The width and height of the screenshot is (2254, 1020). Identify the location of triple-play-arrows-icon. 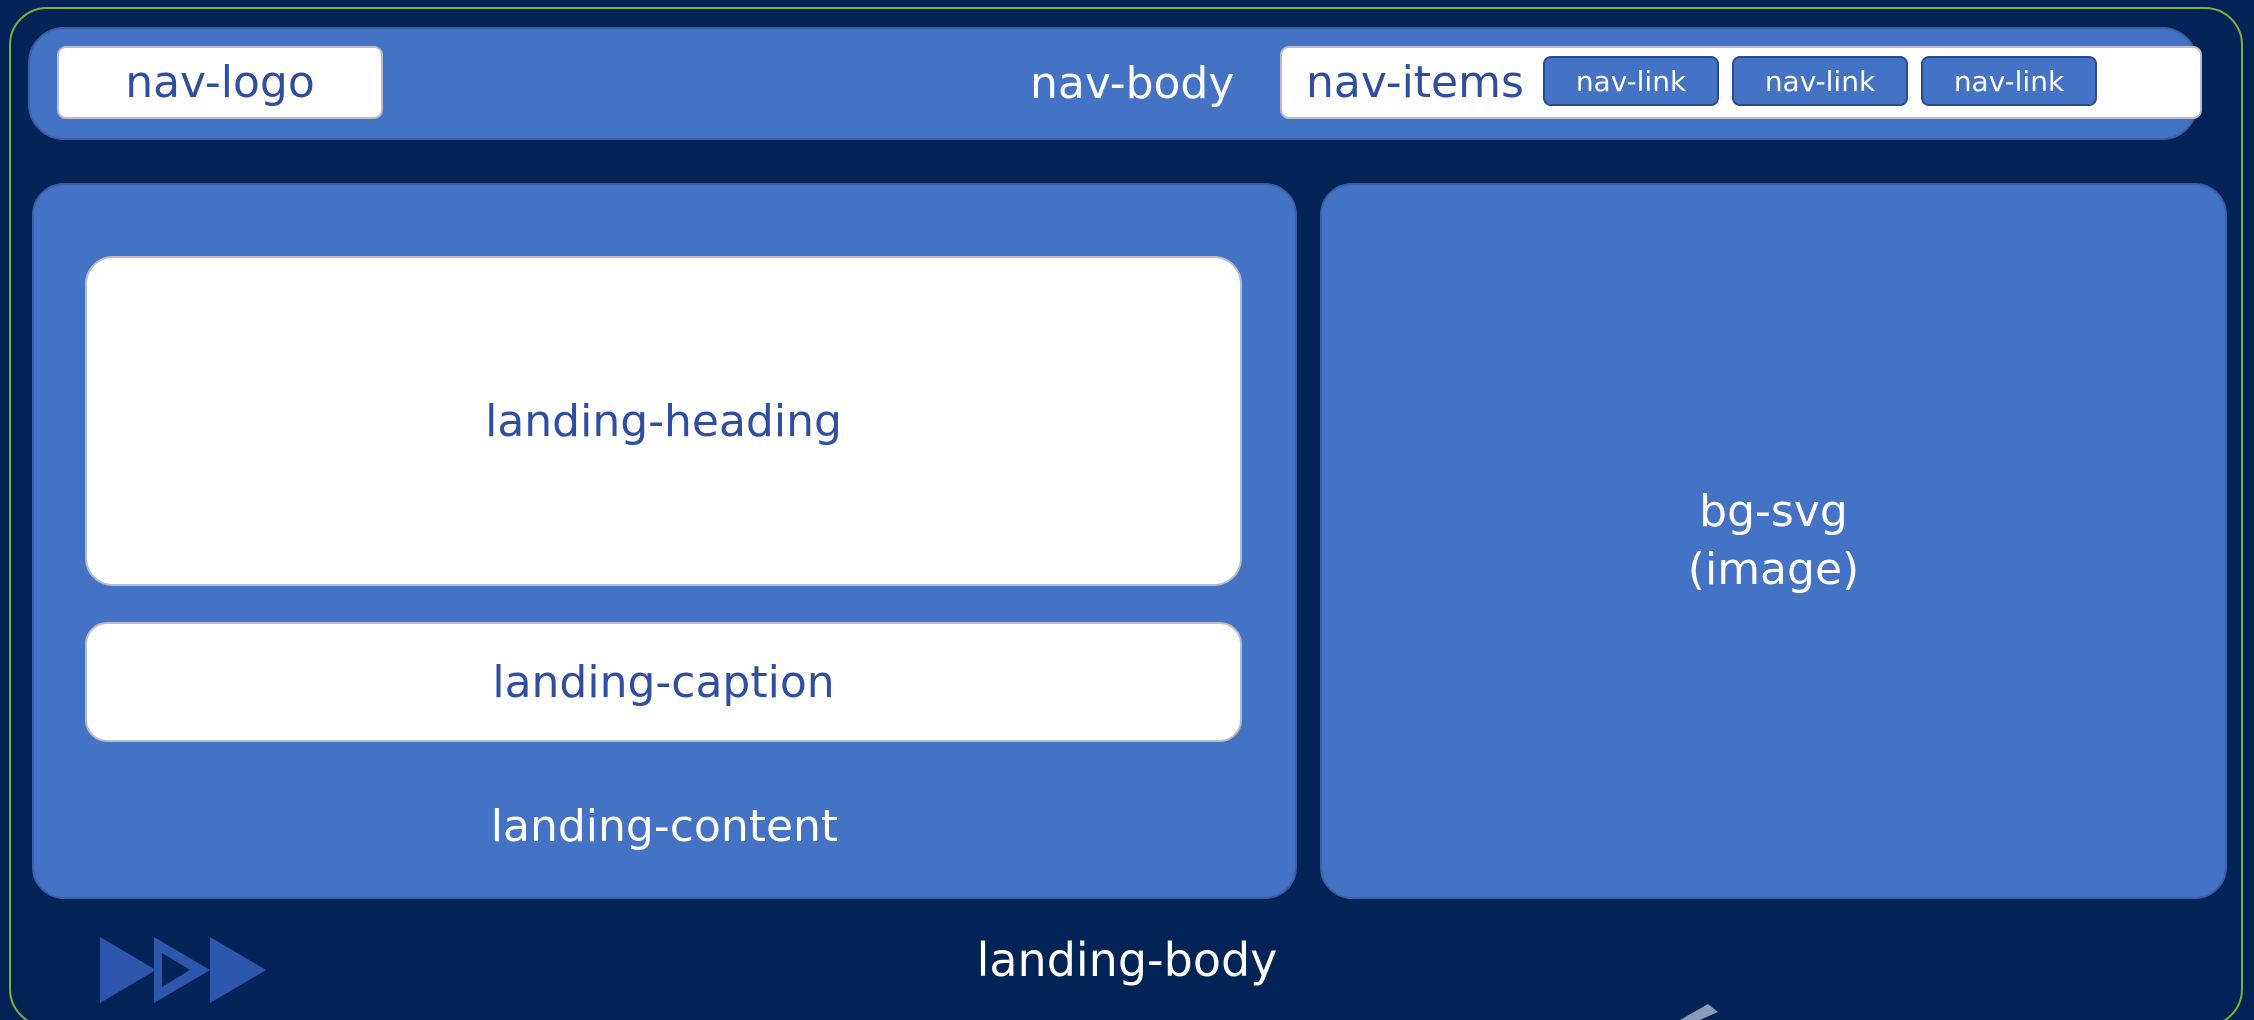
(183, 970).